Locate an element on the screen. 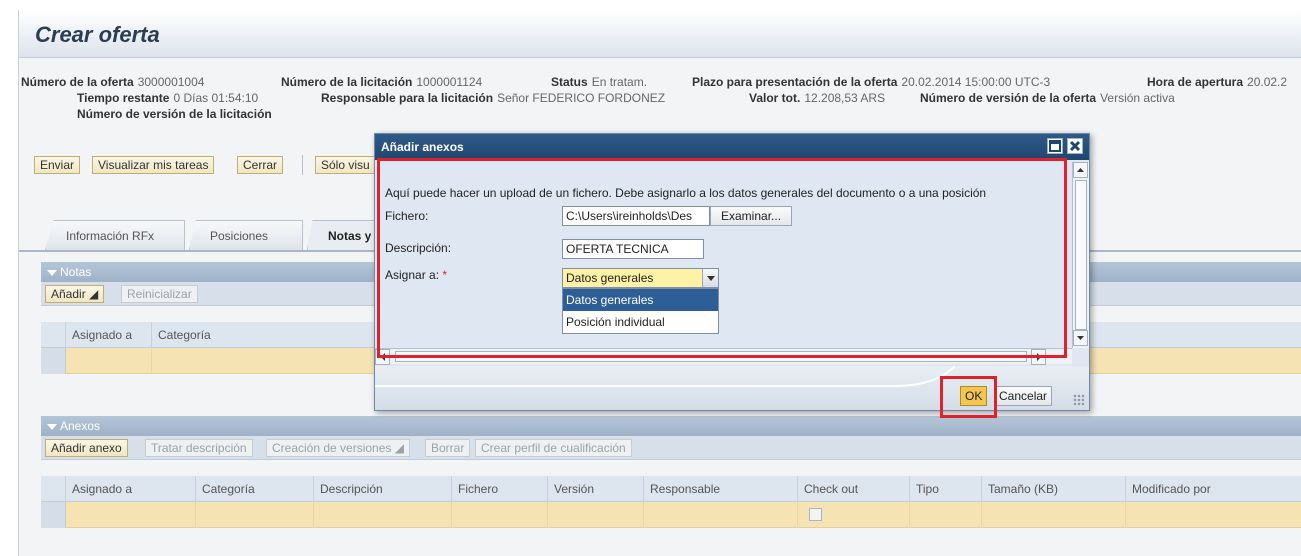 The height and width of the screenshot is (556, 1301). scroll-down-icon is located at coordinates (1080, 338).